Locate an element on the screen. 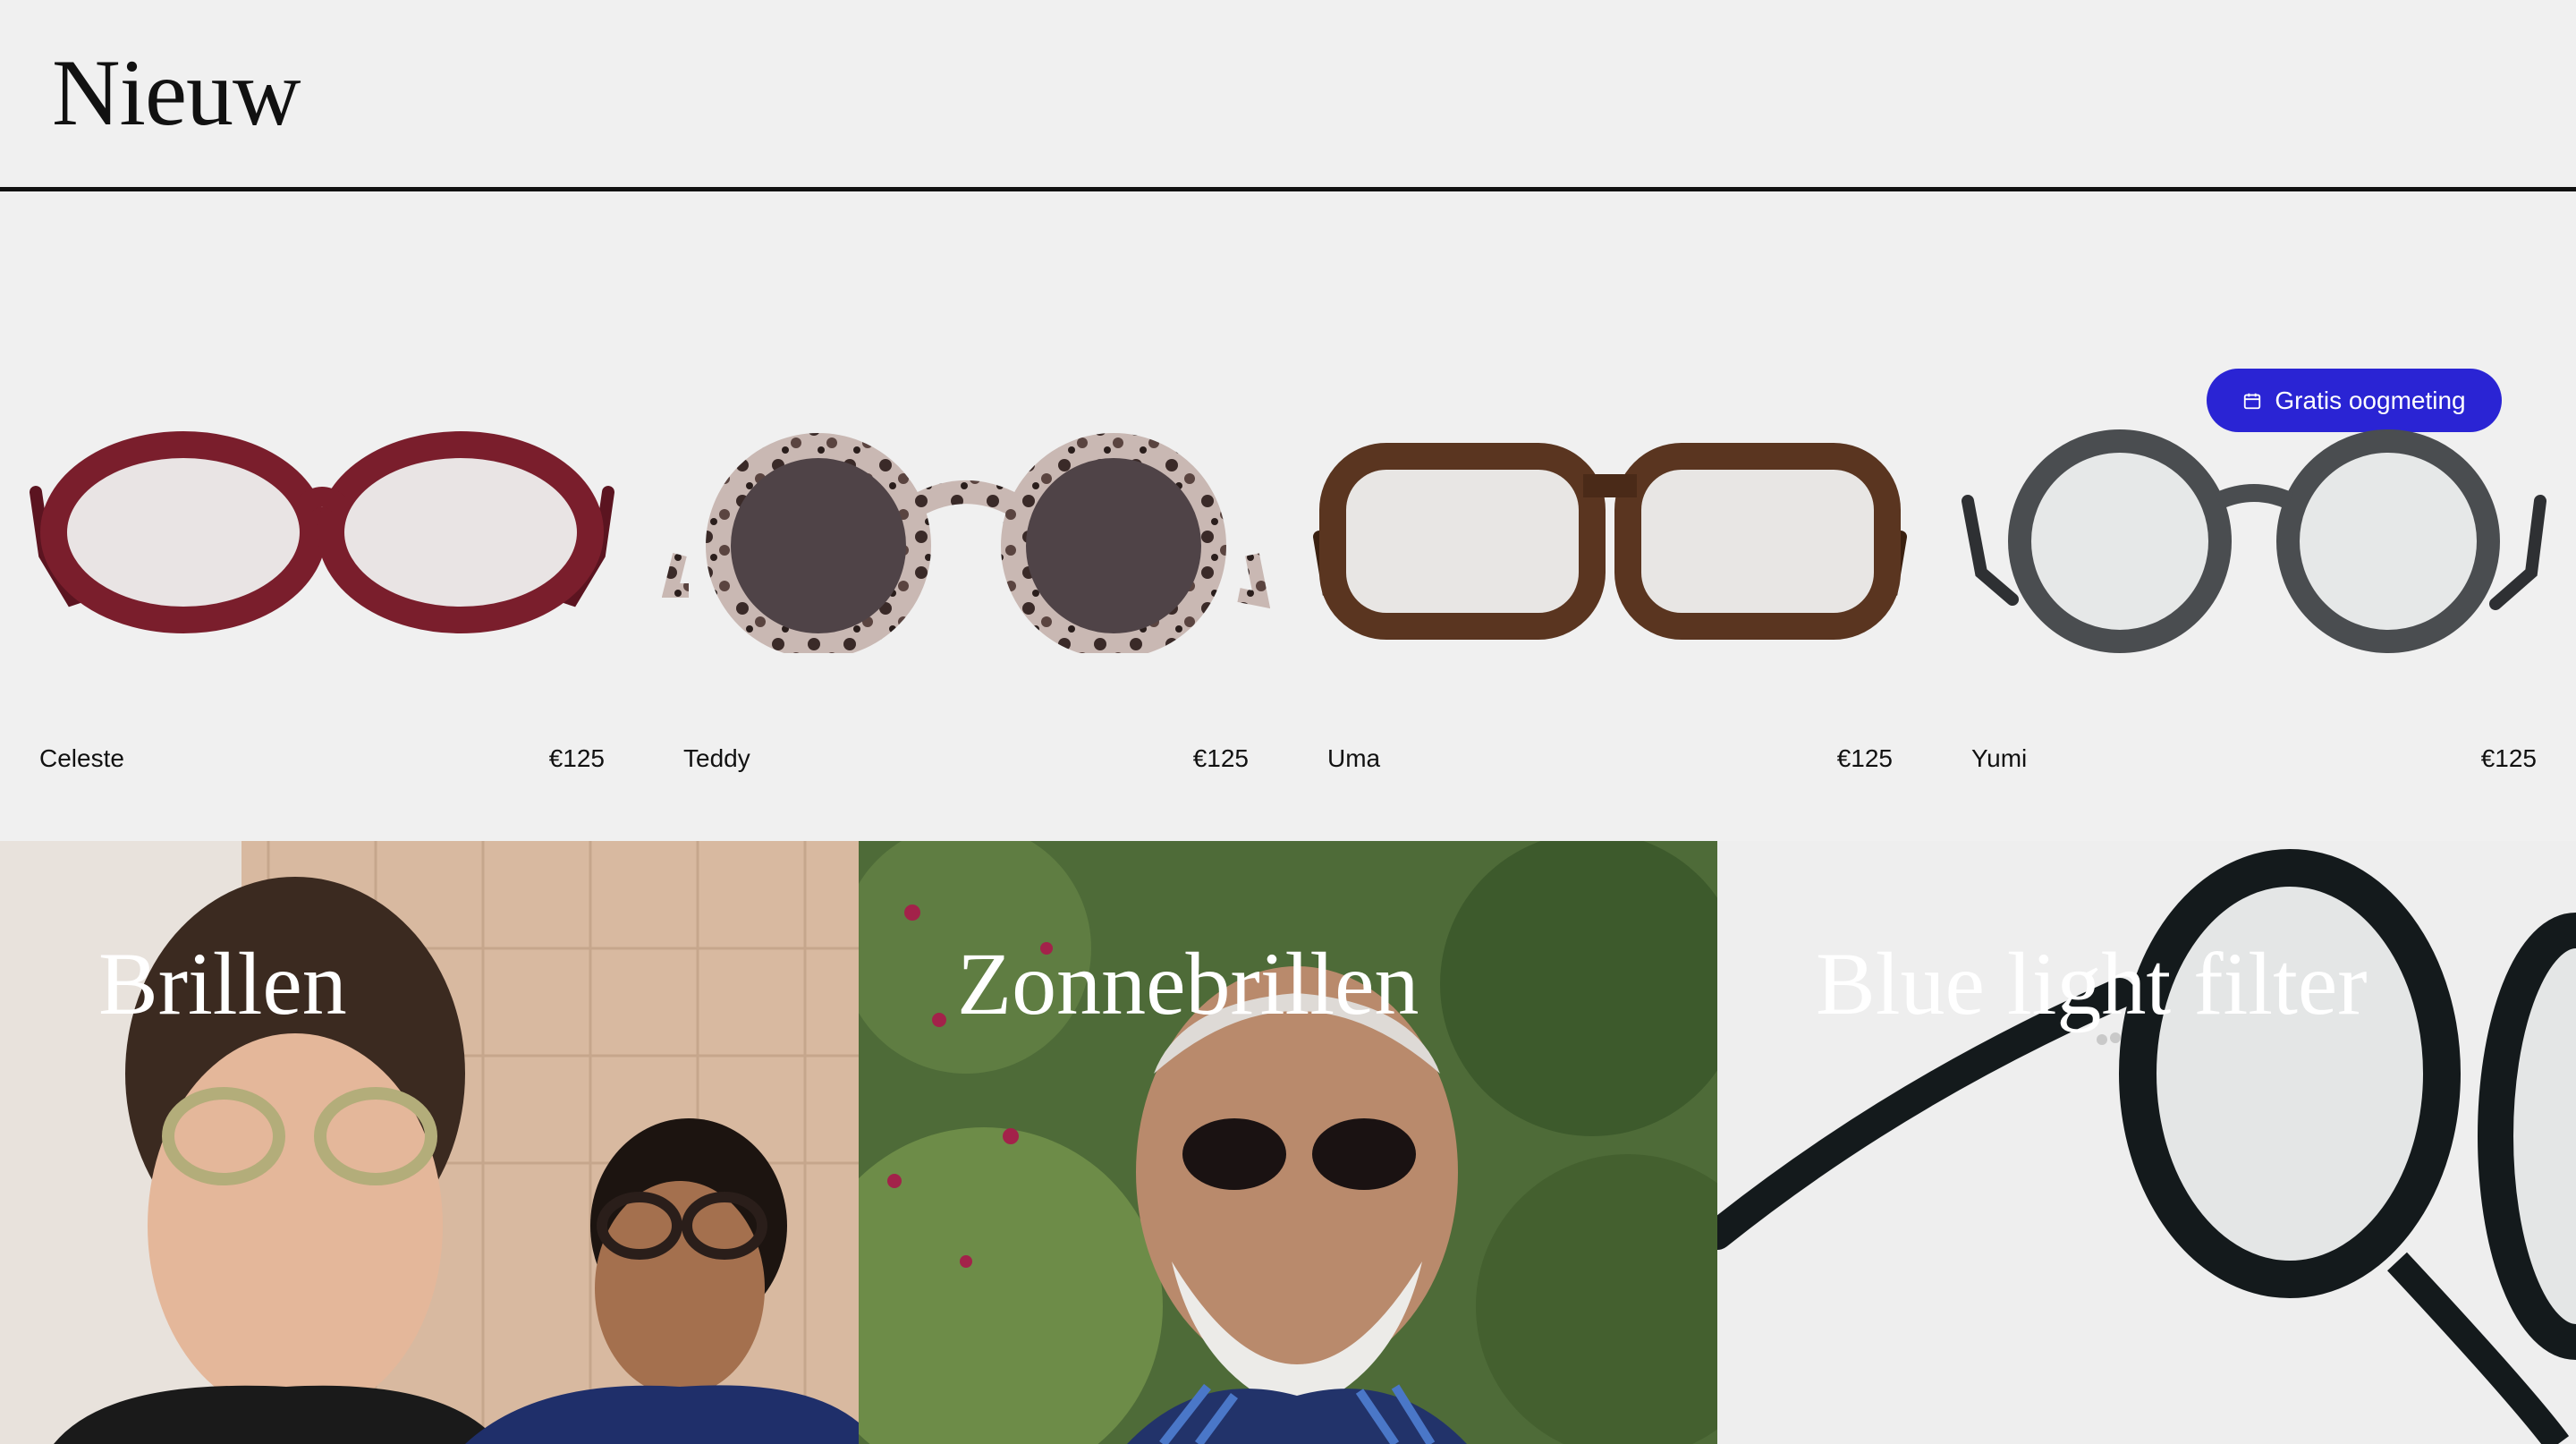 This screenshot has width=2576, height=1444. brillen-photo is located at coordinates (429, 1142).